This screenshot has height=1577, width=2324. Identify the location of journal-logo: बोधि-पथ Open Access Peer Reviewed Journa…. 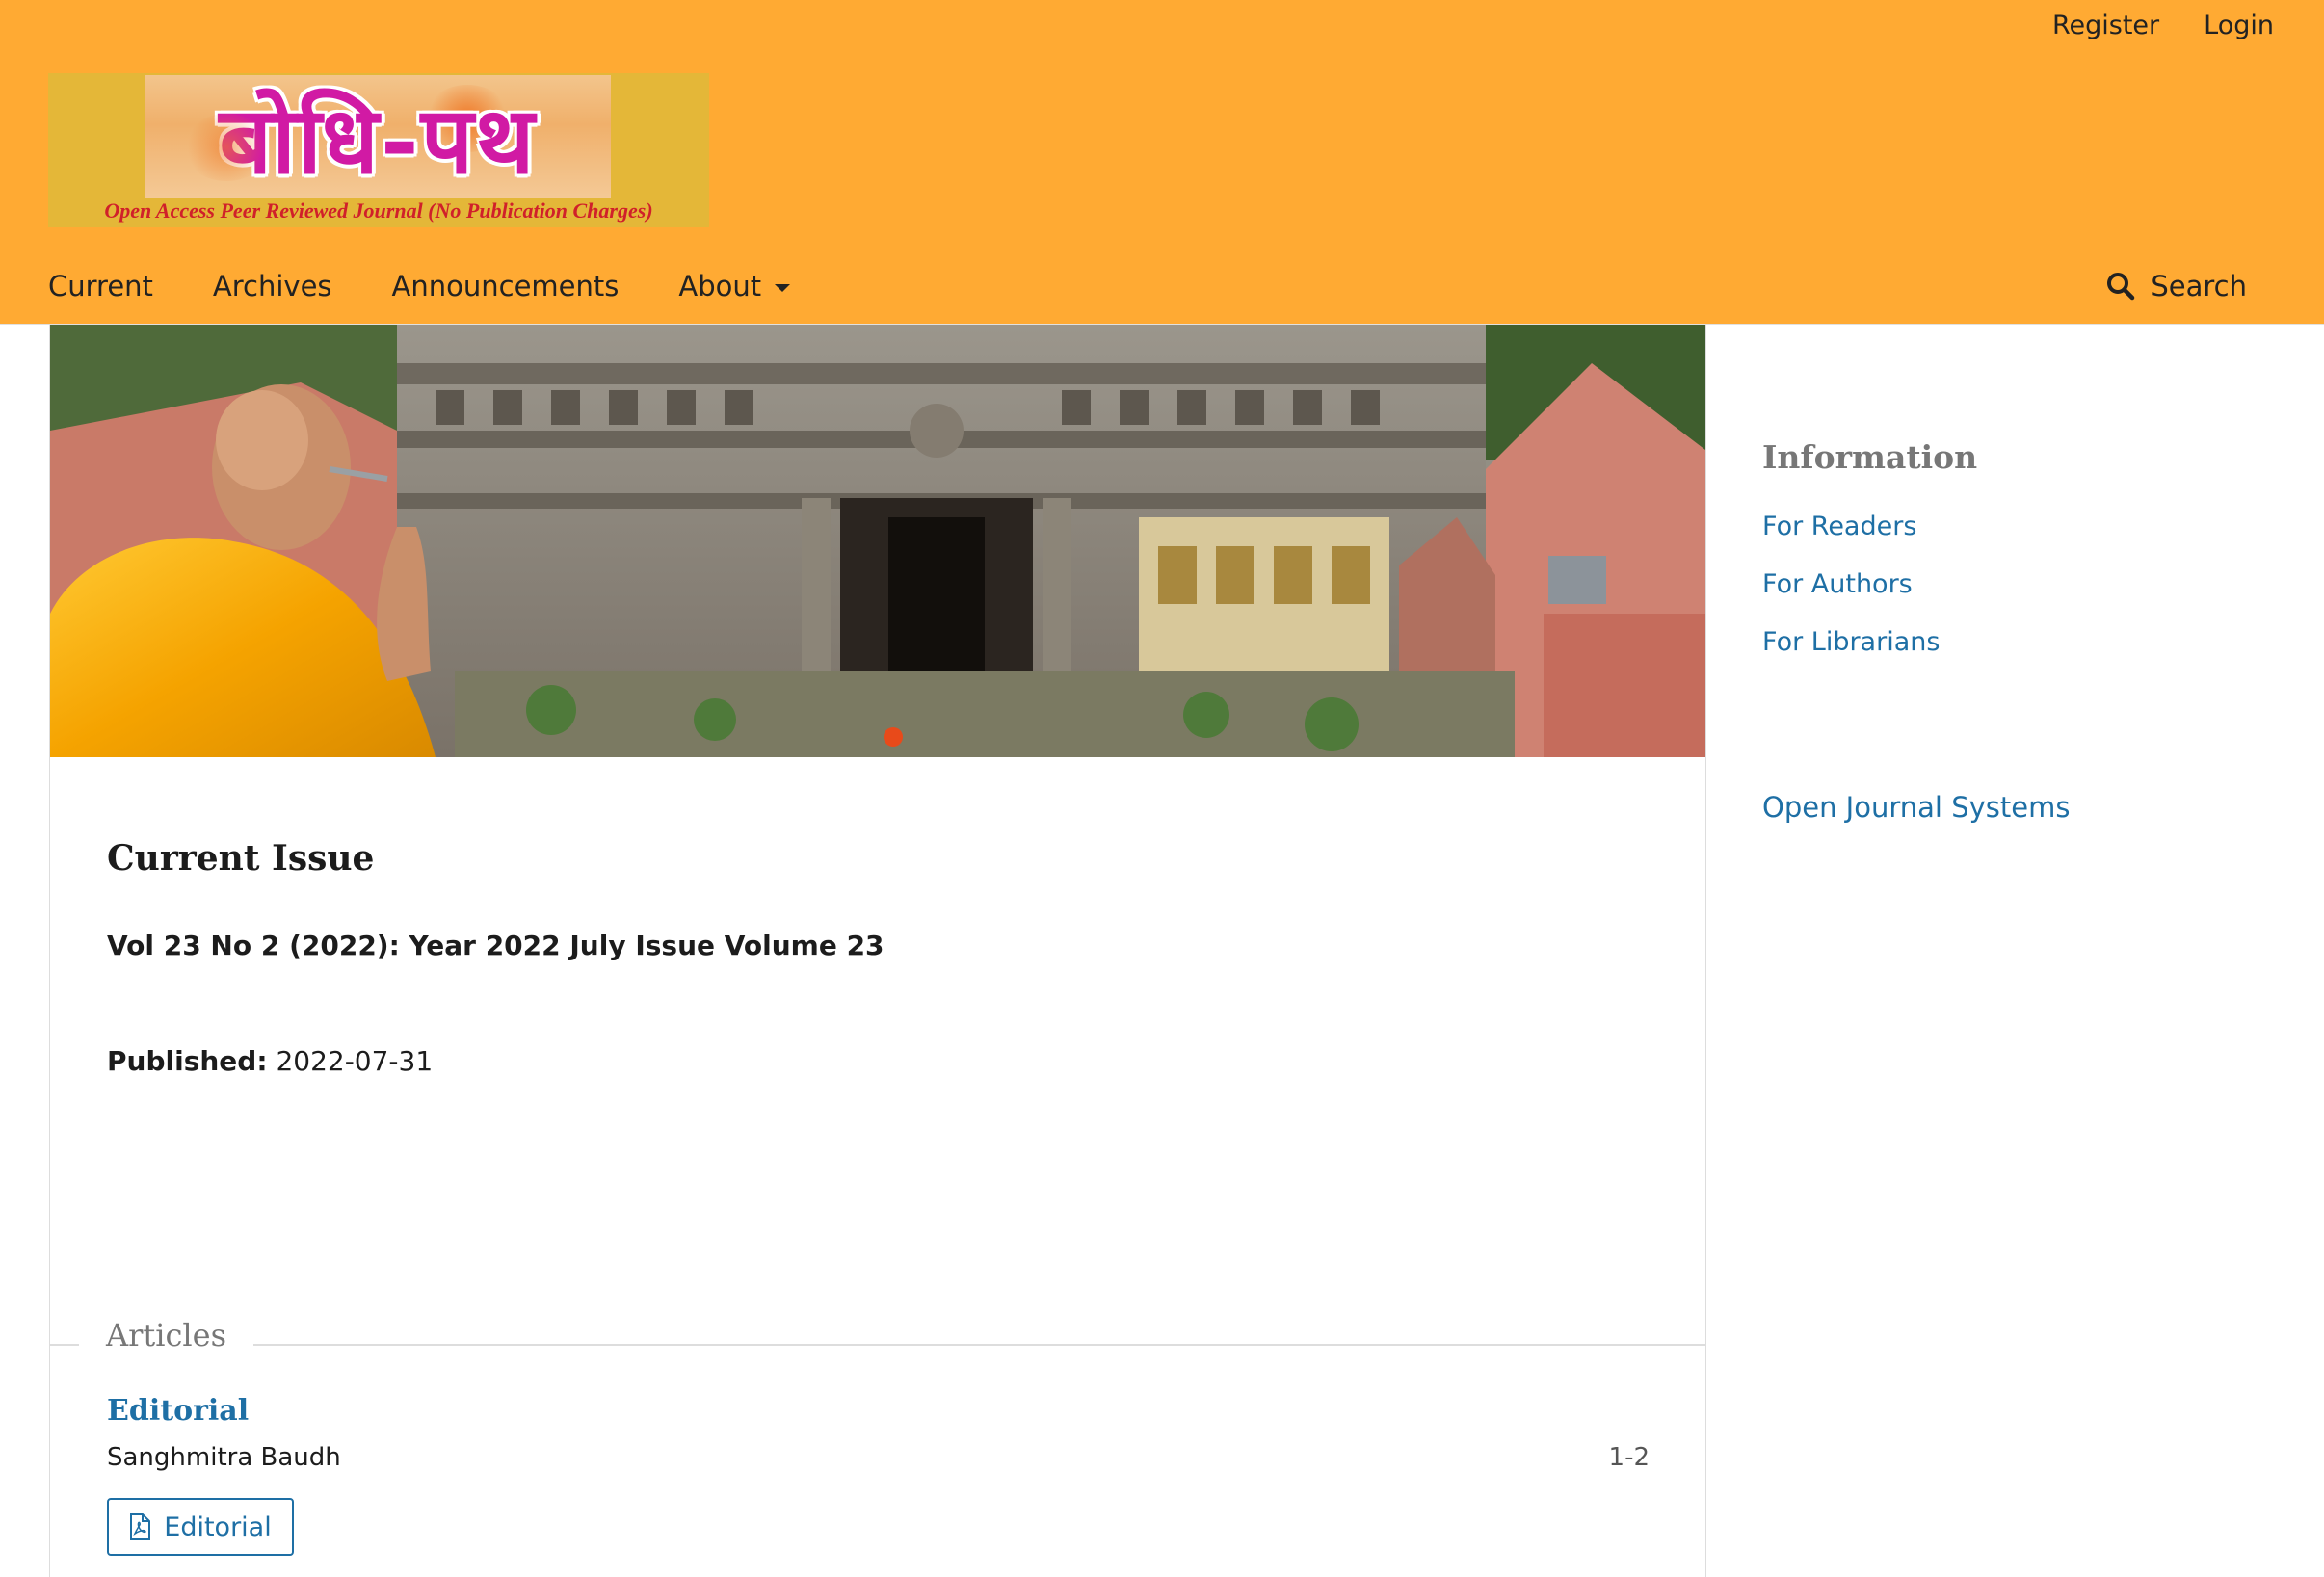
(379, 150).